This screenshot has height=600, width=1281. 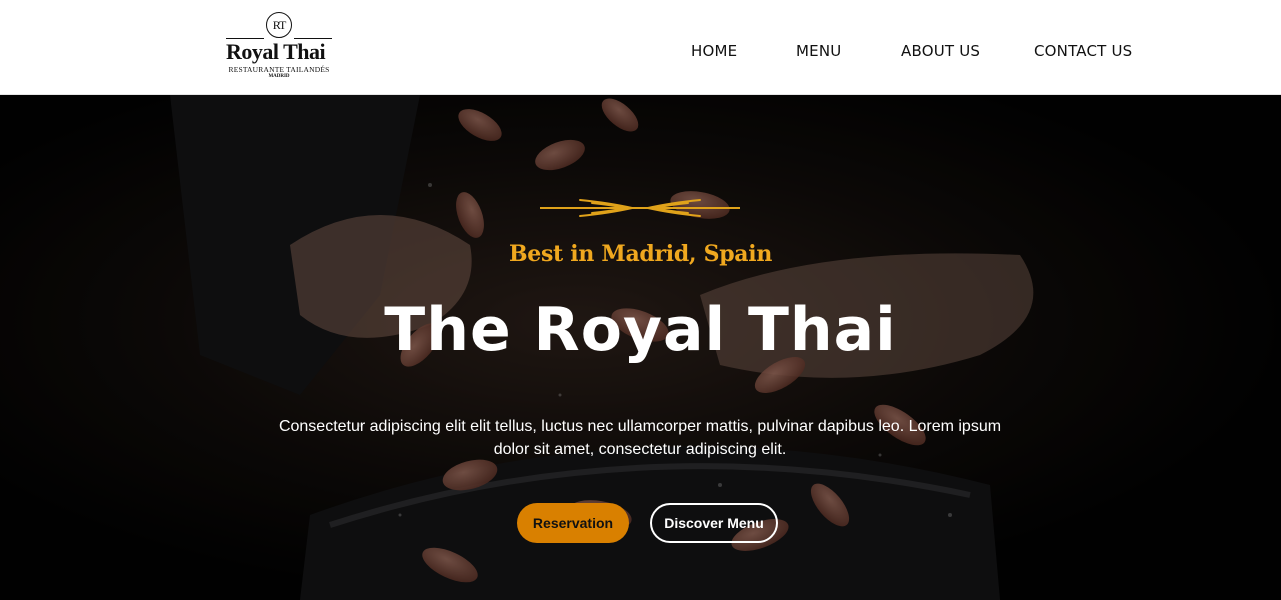 What do you see at coordinates (714, 523) in the screenshot?
I see `discover-menu-button: Discover Menu` at bounding box center [714, 523].